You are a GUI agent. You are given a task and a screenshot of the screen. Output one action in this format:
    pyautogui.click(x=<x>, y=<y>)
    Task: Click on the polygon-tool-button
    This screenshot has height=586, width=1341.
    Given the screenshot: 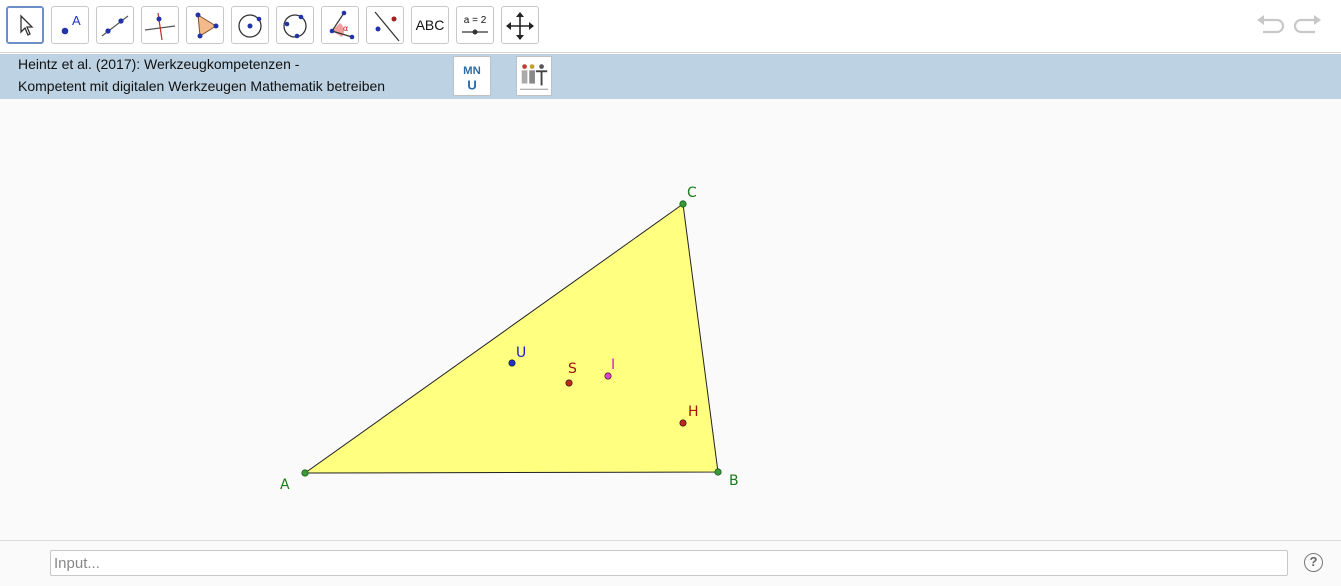 What is the action you would take?
    pyautogui.click(x=205, y=25)
    